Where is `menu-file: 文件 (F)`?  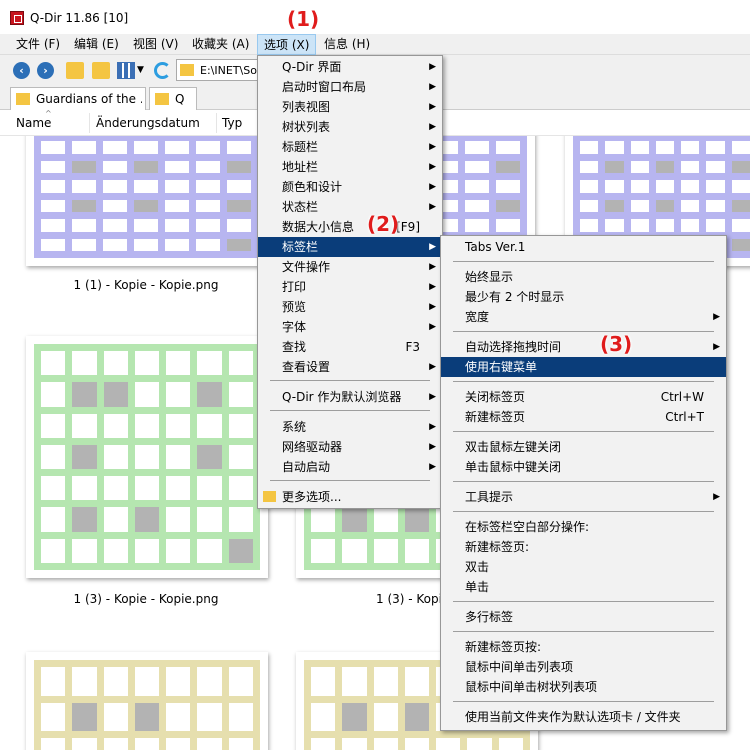
menu-file: 文件 (F) is located at coordinates (38, 44).